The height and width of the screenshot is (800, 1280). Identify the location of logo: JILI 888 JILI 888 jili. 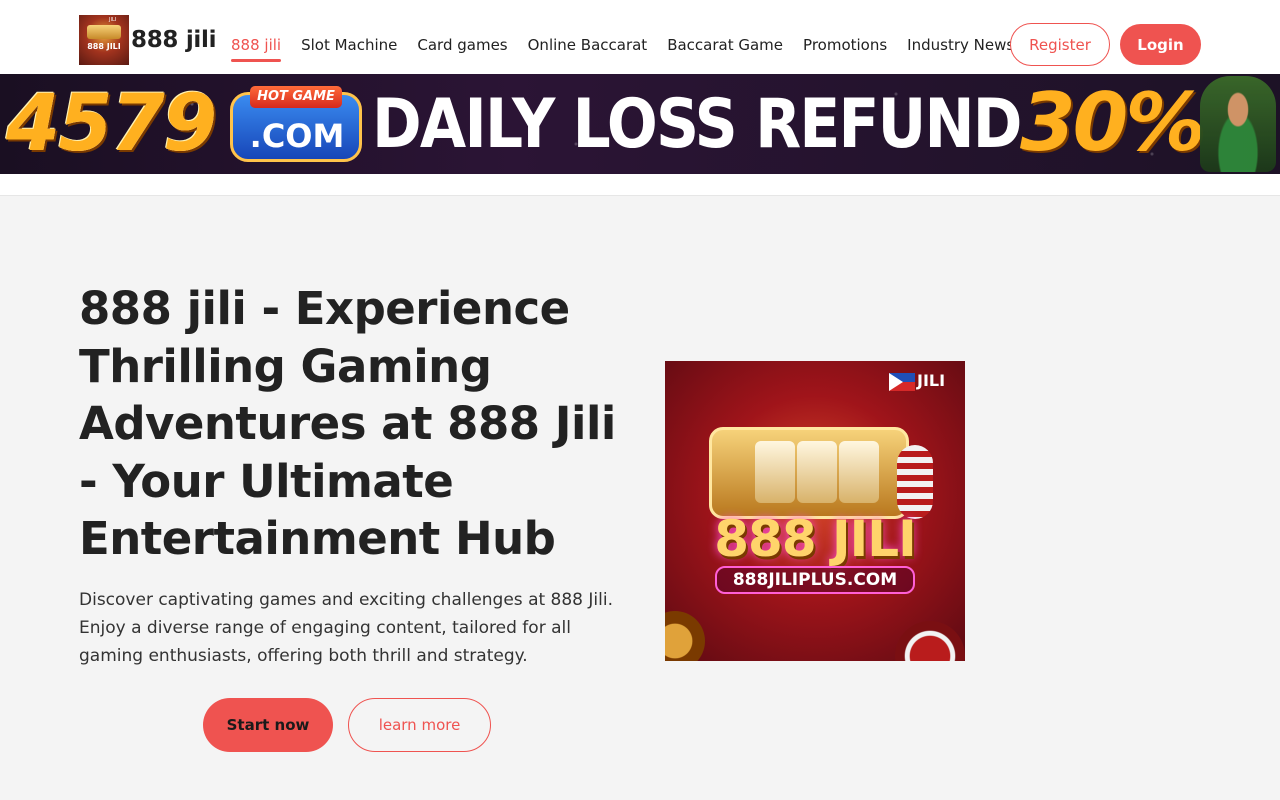
(147, 40).